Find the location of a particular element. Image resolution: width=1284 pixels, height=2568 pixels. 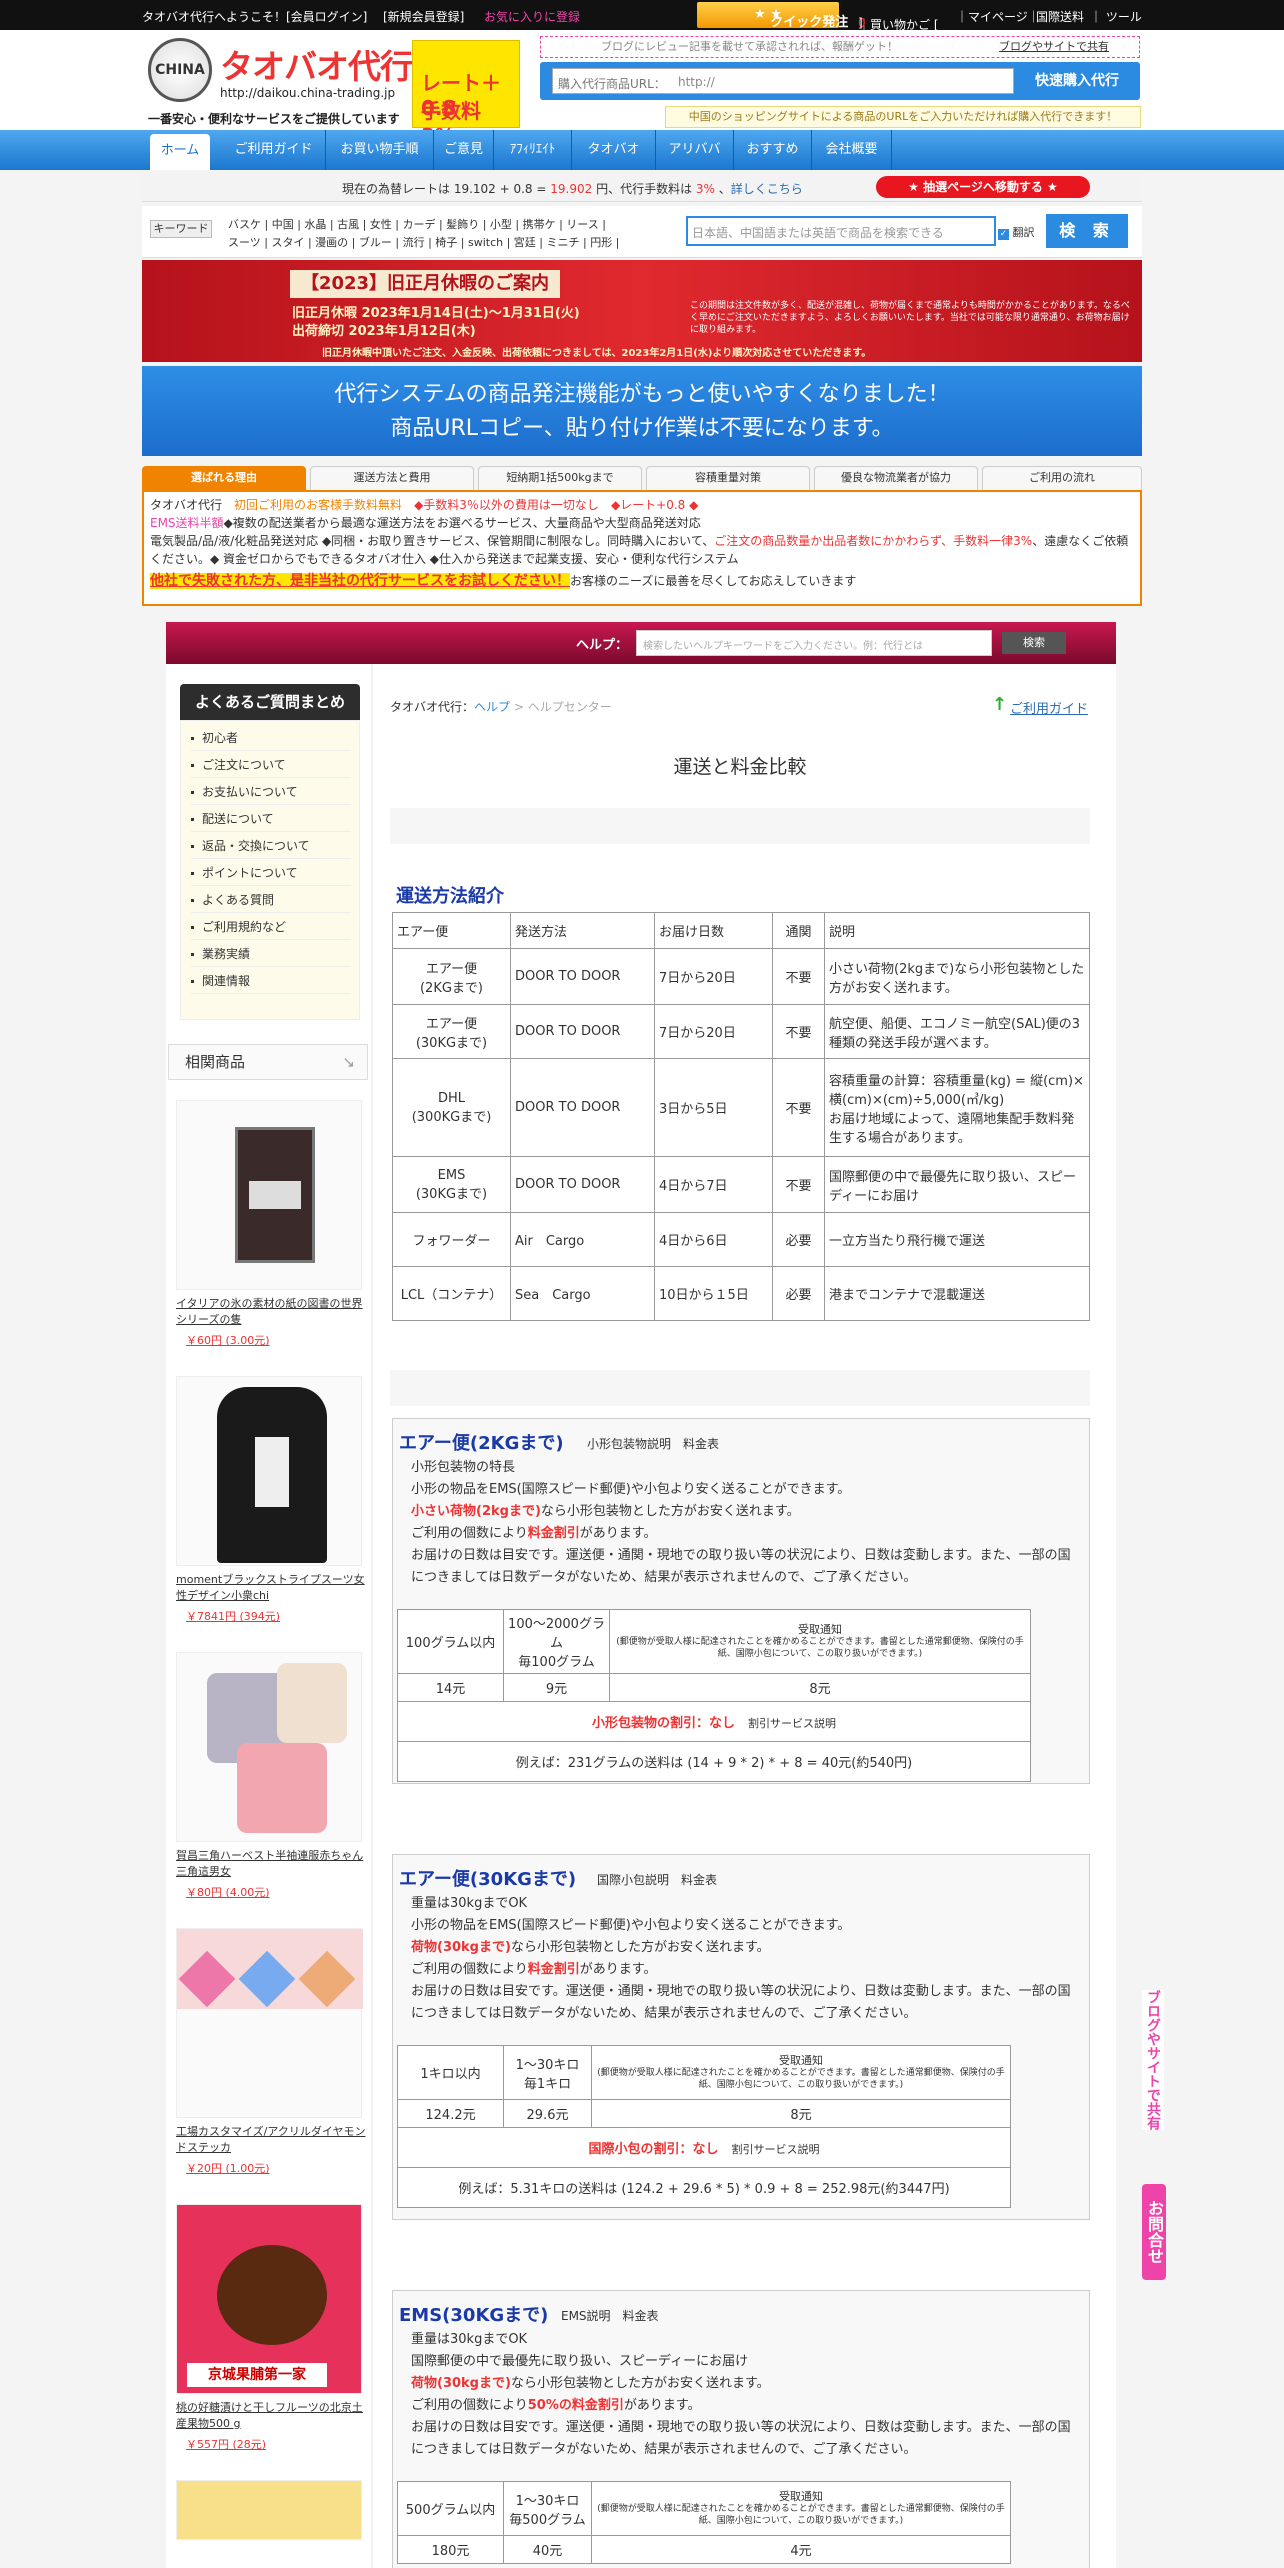

translate-checkbox: ✓ 翻訳 is located at coordinates (1016, 232).